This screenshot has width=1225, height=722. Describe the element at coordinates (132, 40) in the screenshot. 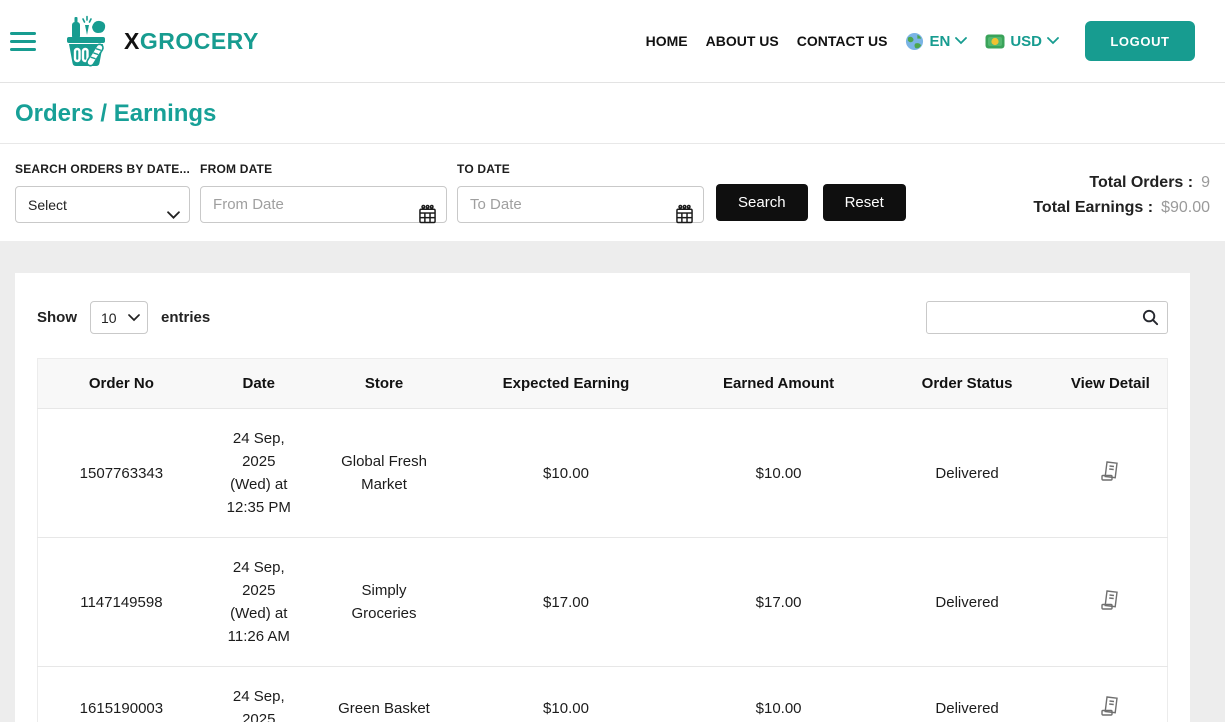

I see `brand-x: X` at that location.